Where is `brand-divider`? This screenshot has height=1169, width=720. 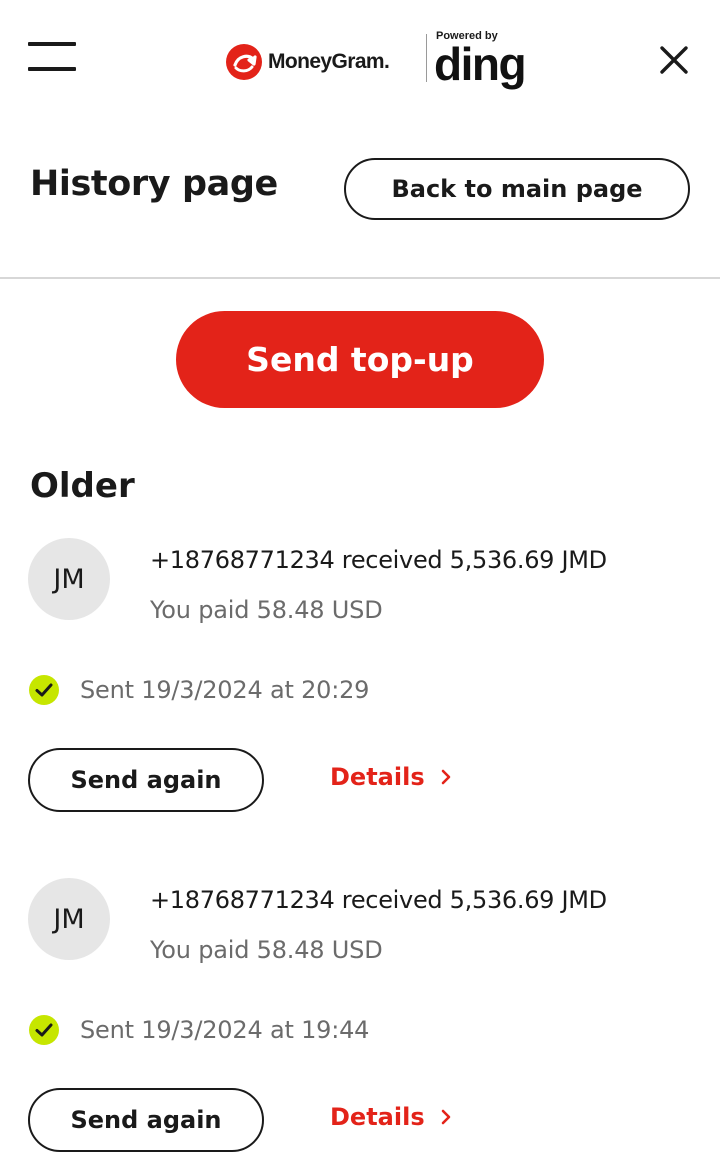
brand-divider is located at coordinates (426, 58).